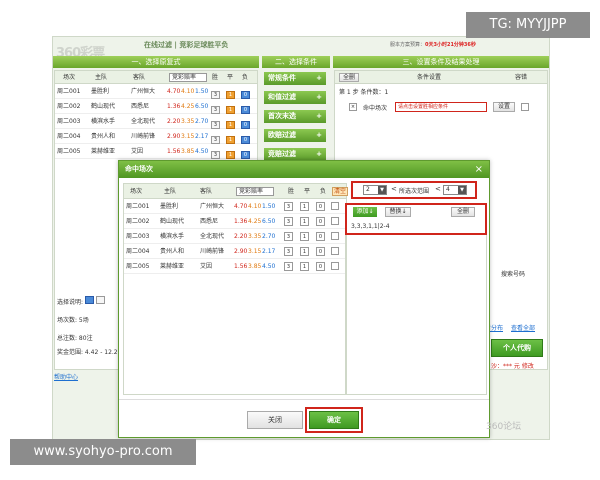 The width and height of the screenshot is (600, 480). I want to click on delete-all-button: 全删, so click(463, 212).